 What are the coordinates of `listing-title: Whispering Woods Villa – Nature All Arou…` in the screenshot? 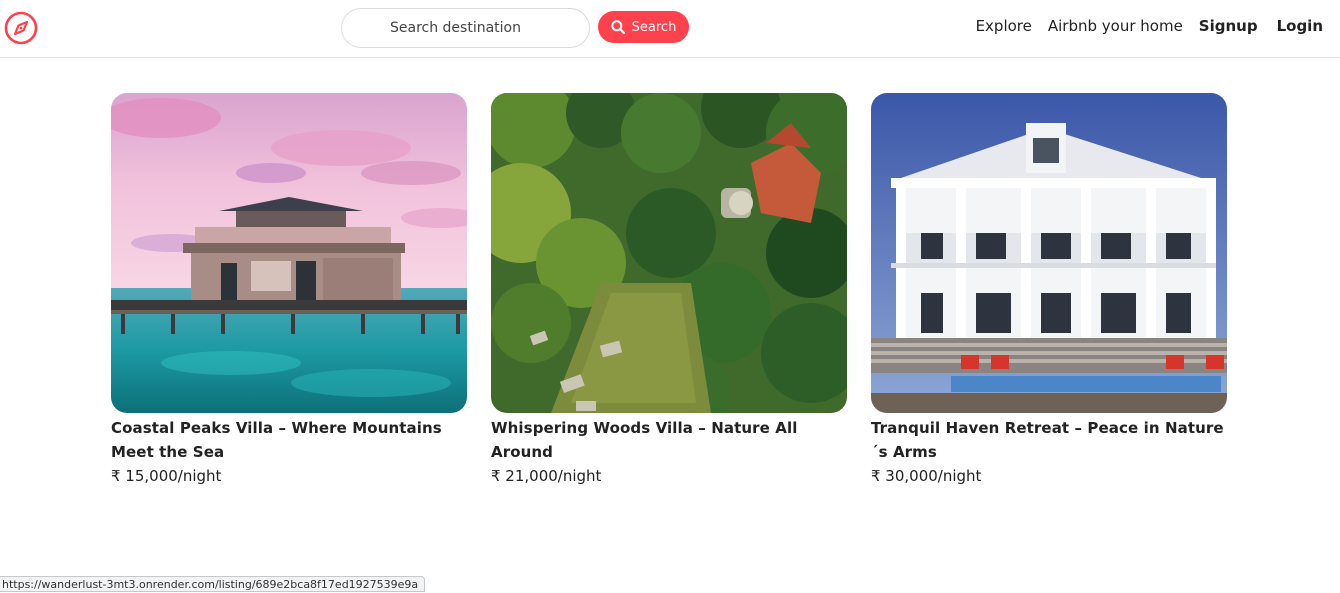 It's located at (644, 440).